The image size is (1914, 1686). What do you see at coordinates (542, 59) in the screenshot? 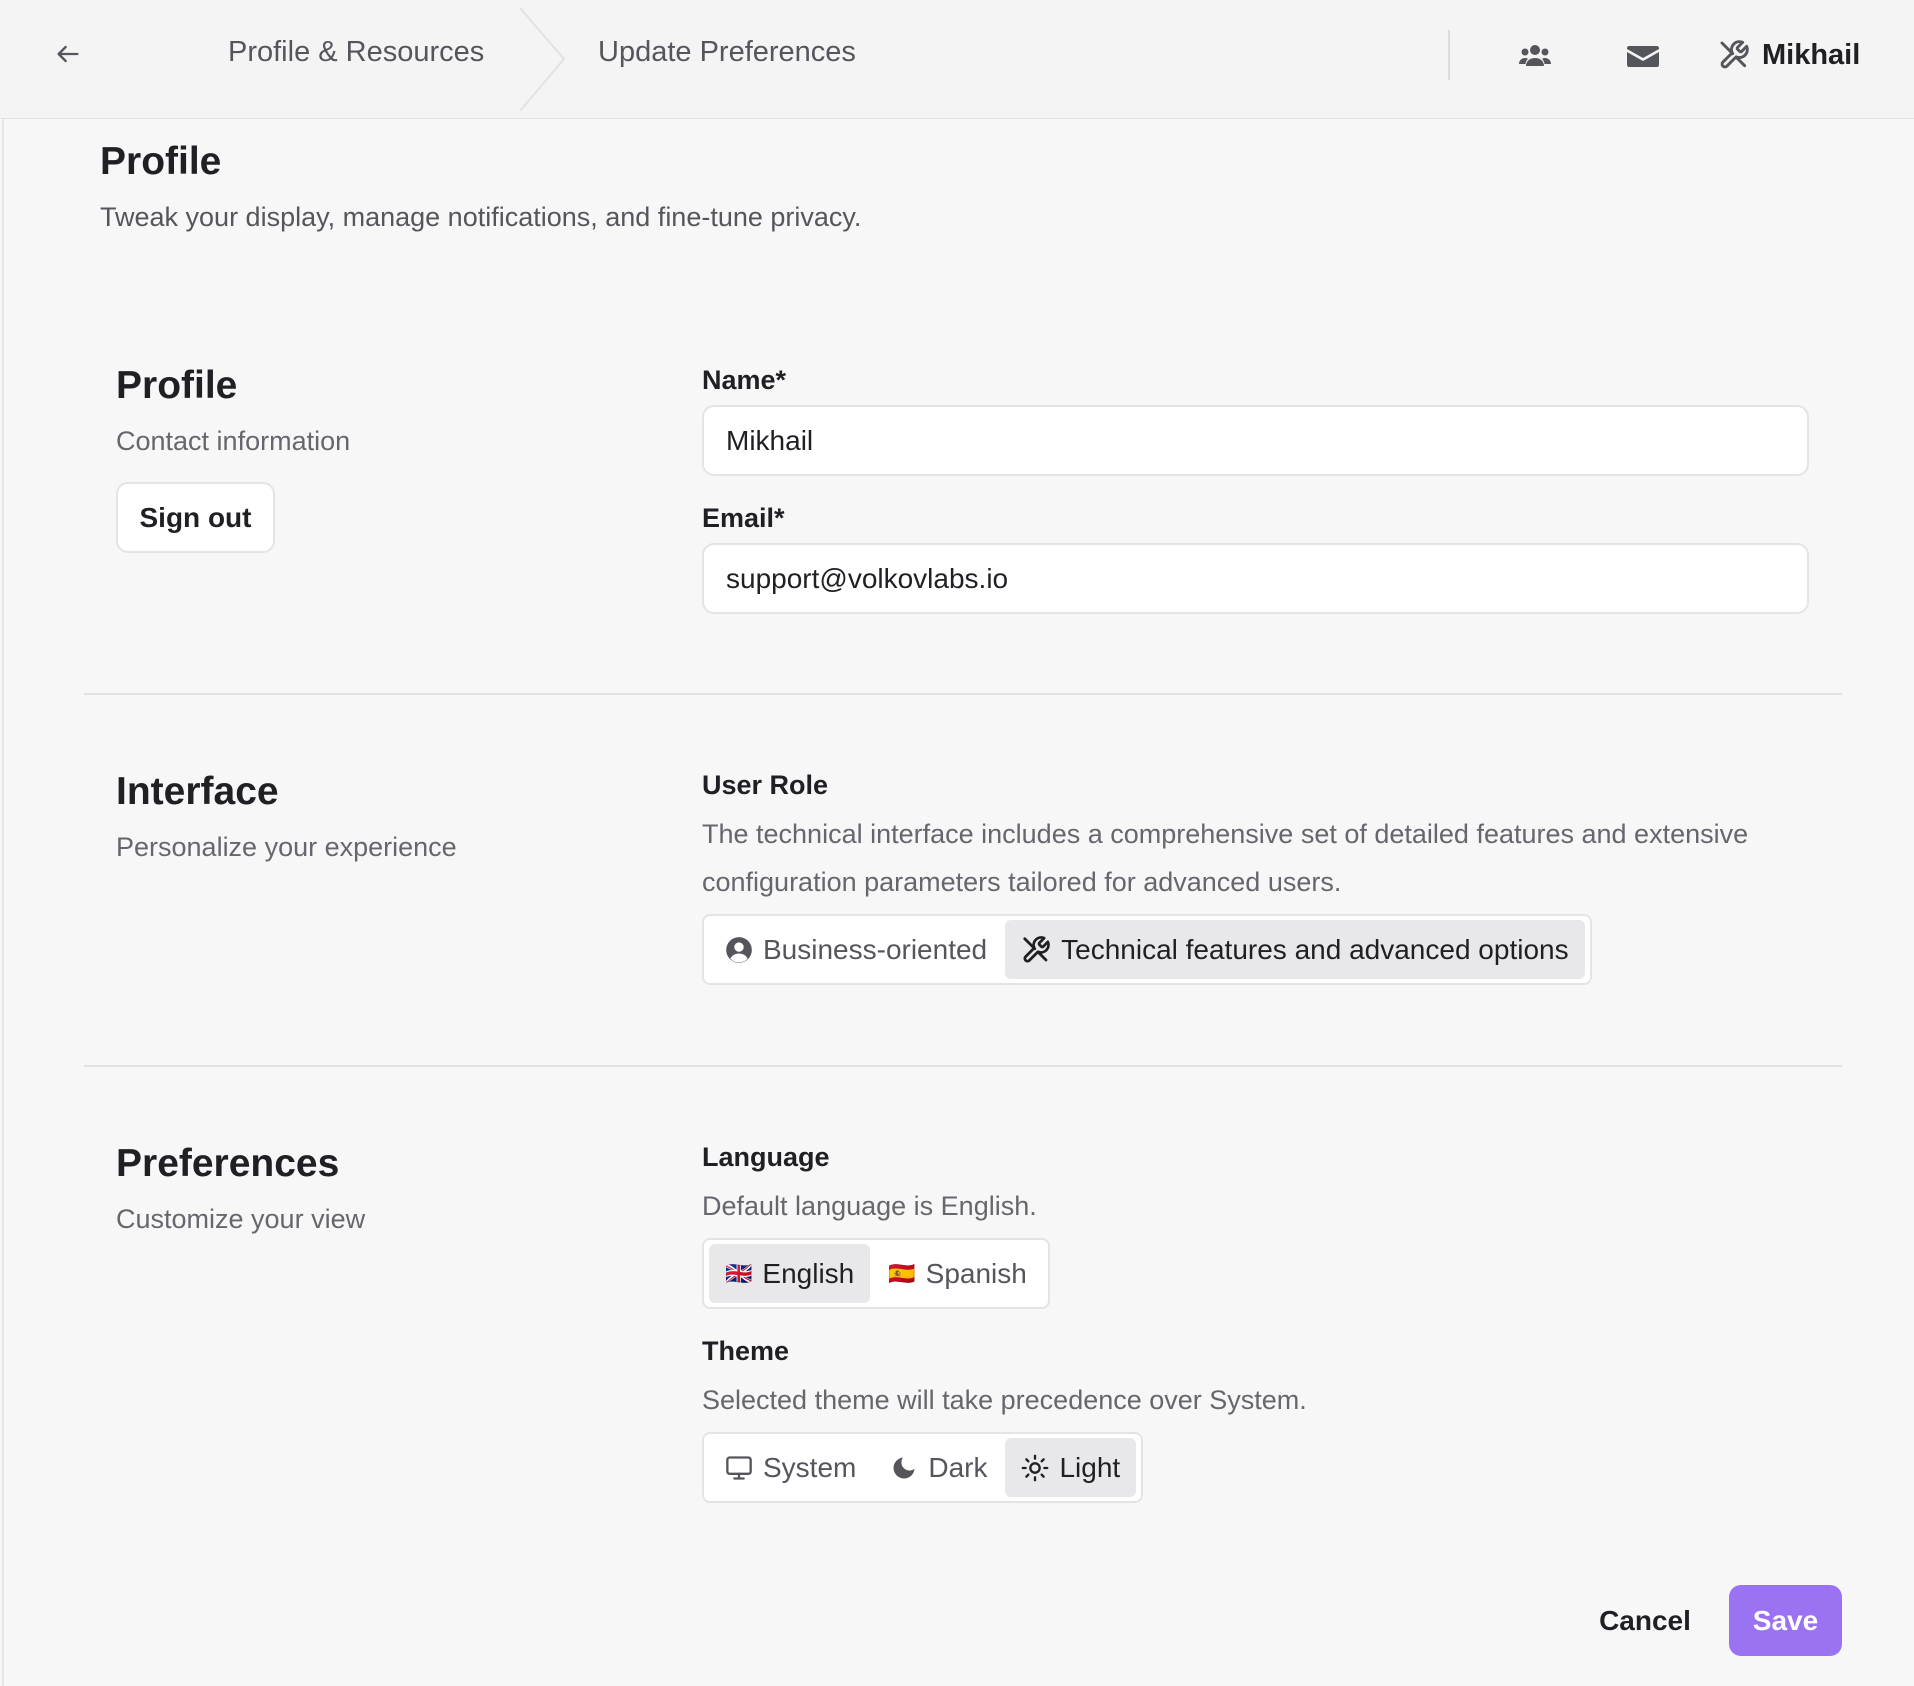
I see `breadcrumb-separator` at bounding box center [542, 59].